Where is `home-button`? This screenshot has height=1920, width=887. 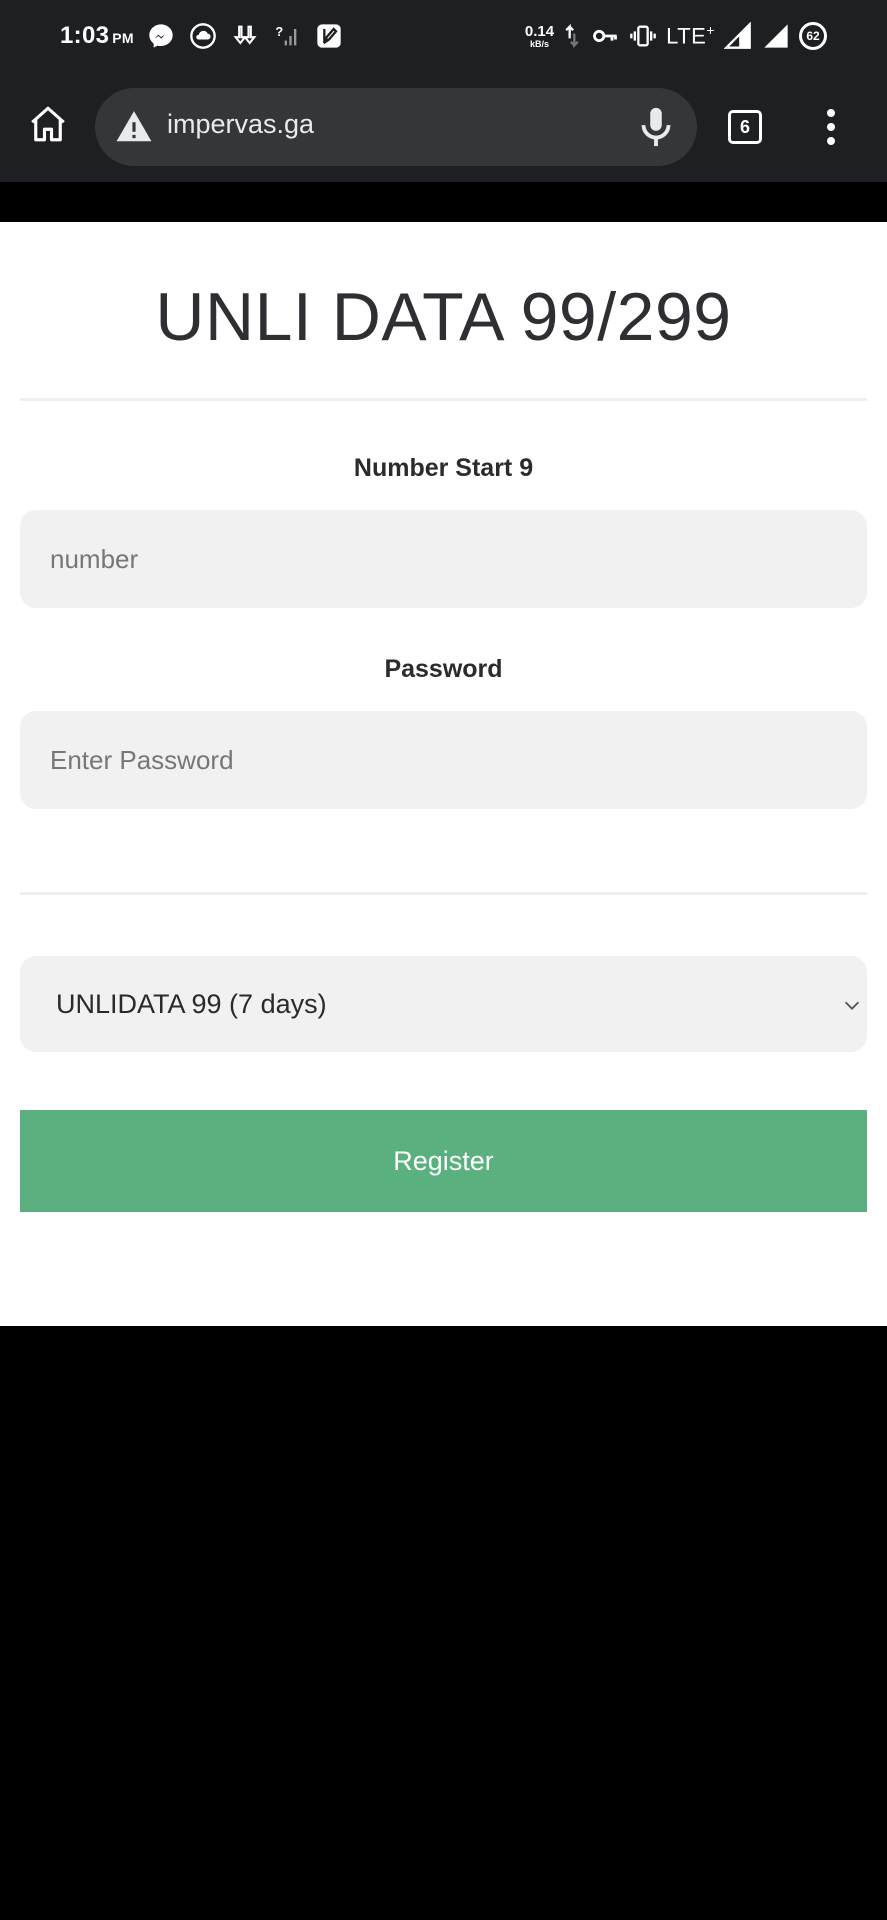 home-button is located at coordinates (48, 124).